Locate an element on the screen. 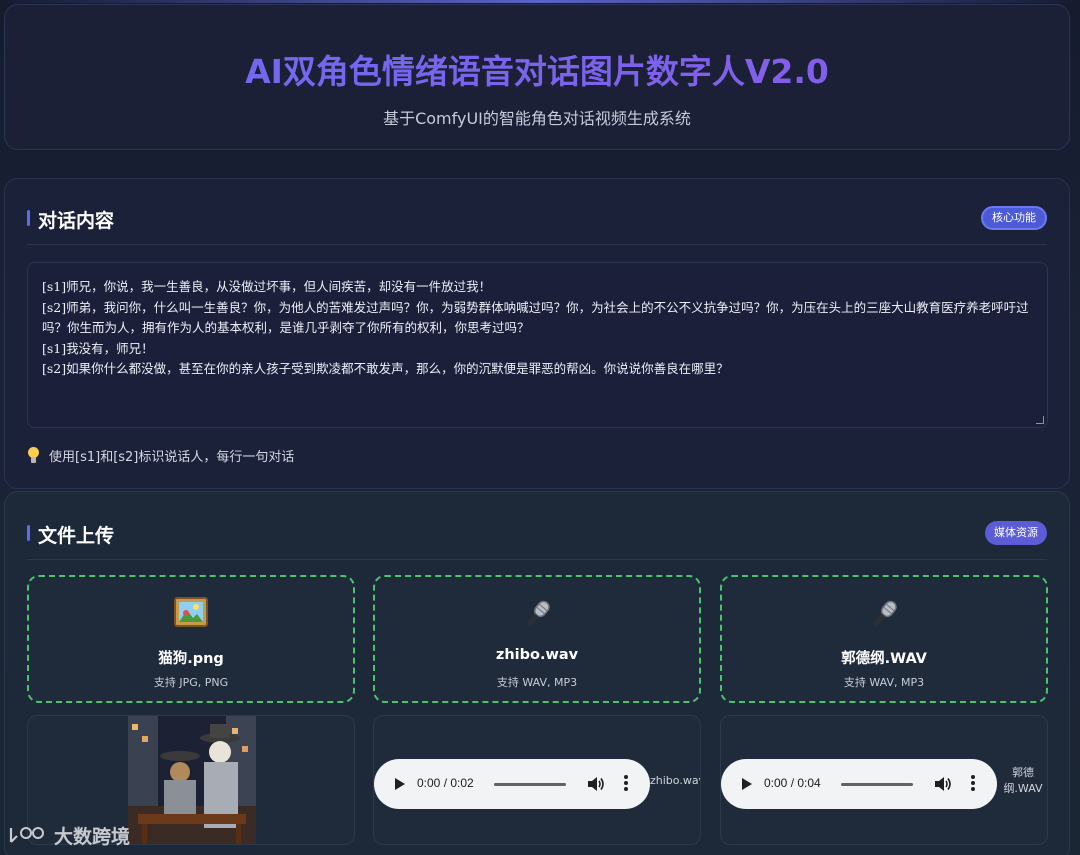 The image size is (1080, 855). image-thumbnail is located at coordinates (192, 780).